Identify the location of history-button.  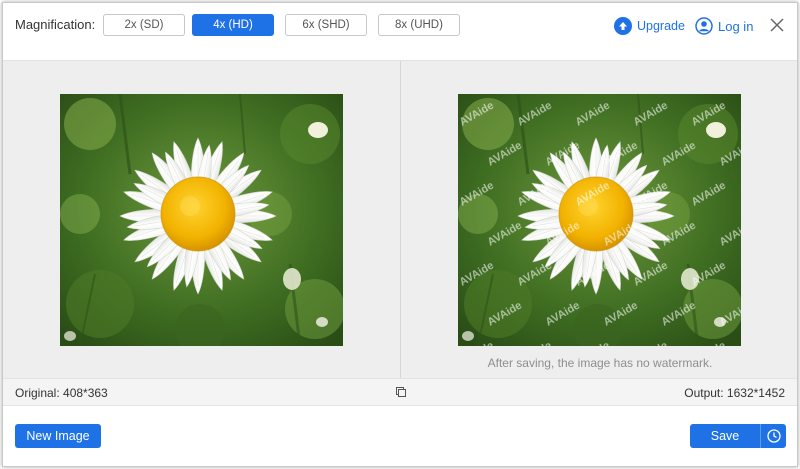
(773, 436).